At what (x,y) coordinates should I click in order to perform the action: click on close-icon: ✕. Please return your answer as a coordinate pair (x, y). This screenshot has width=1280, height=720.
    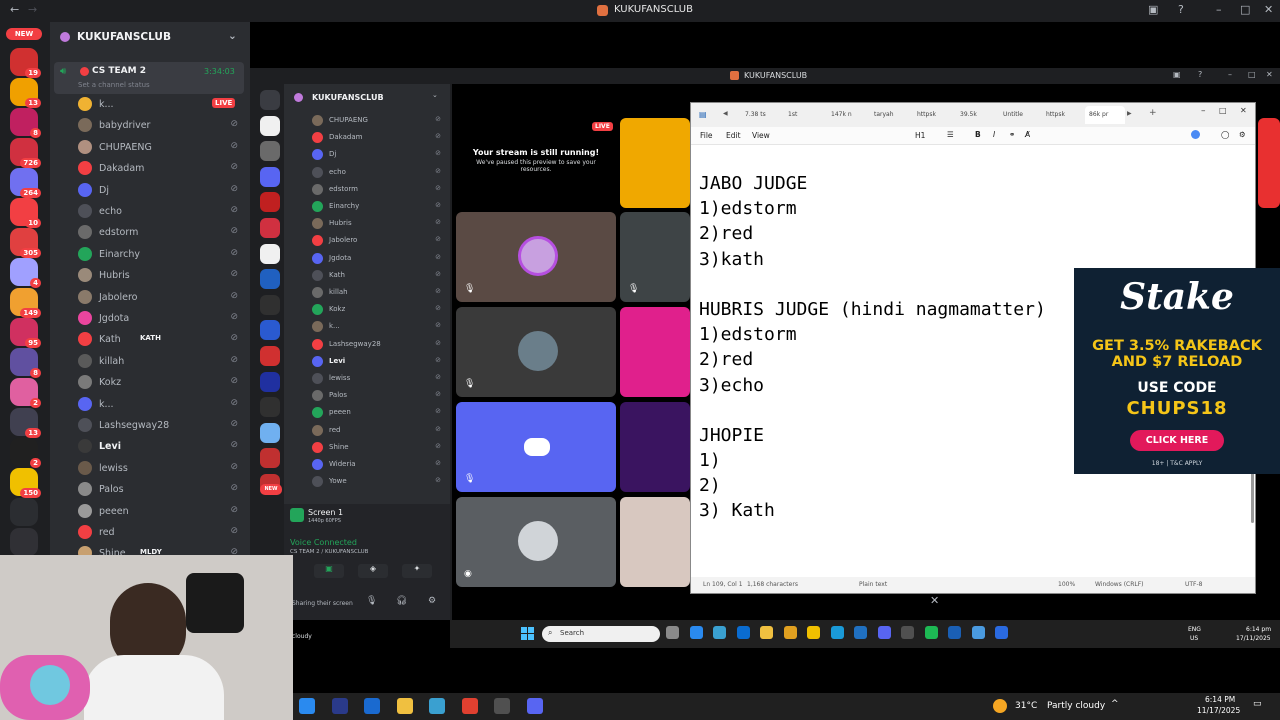
    Looking at the image, I should click on (1268, 9).